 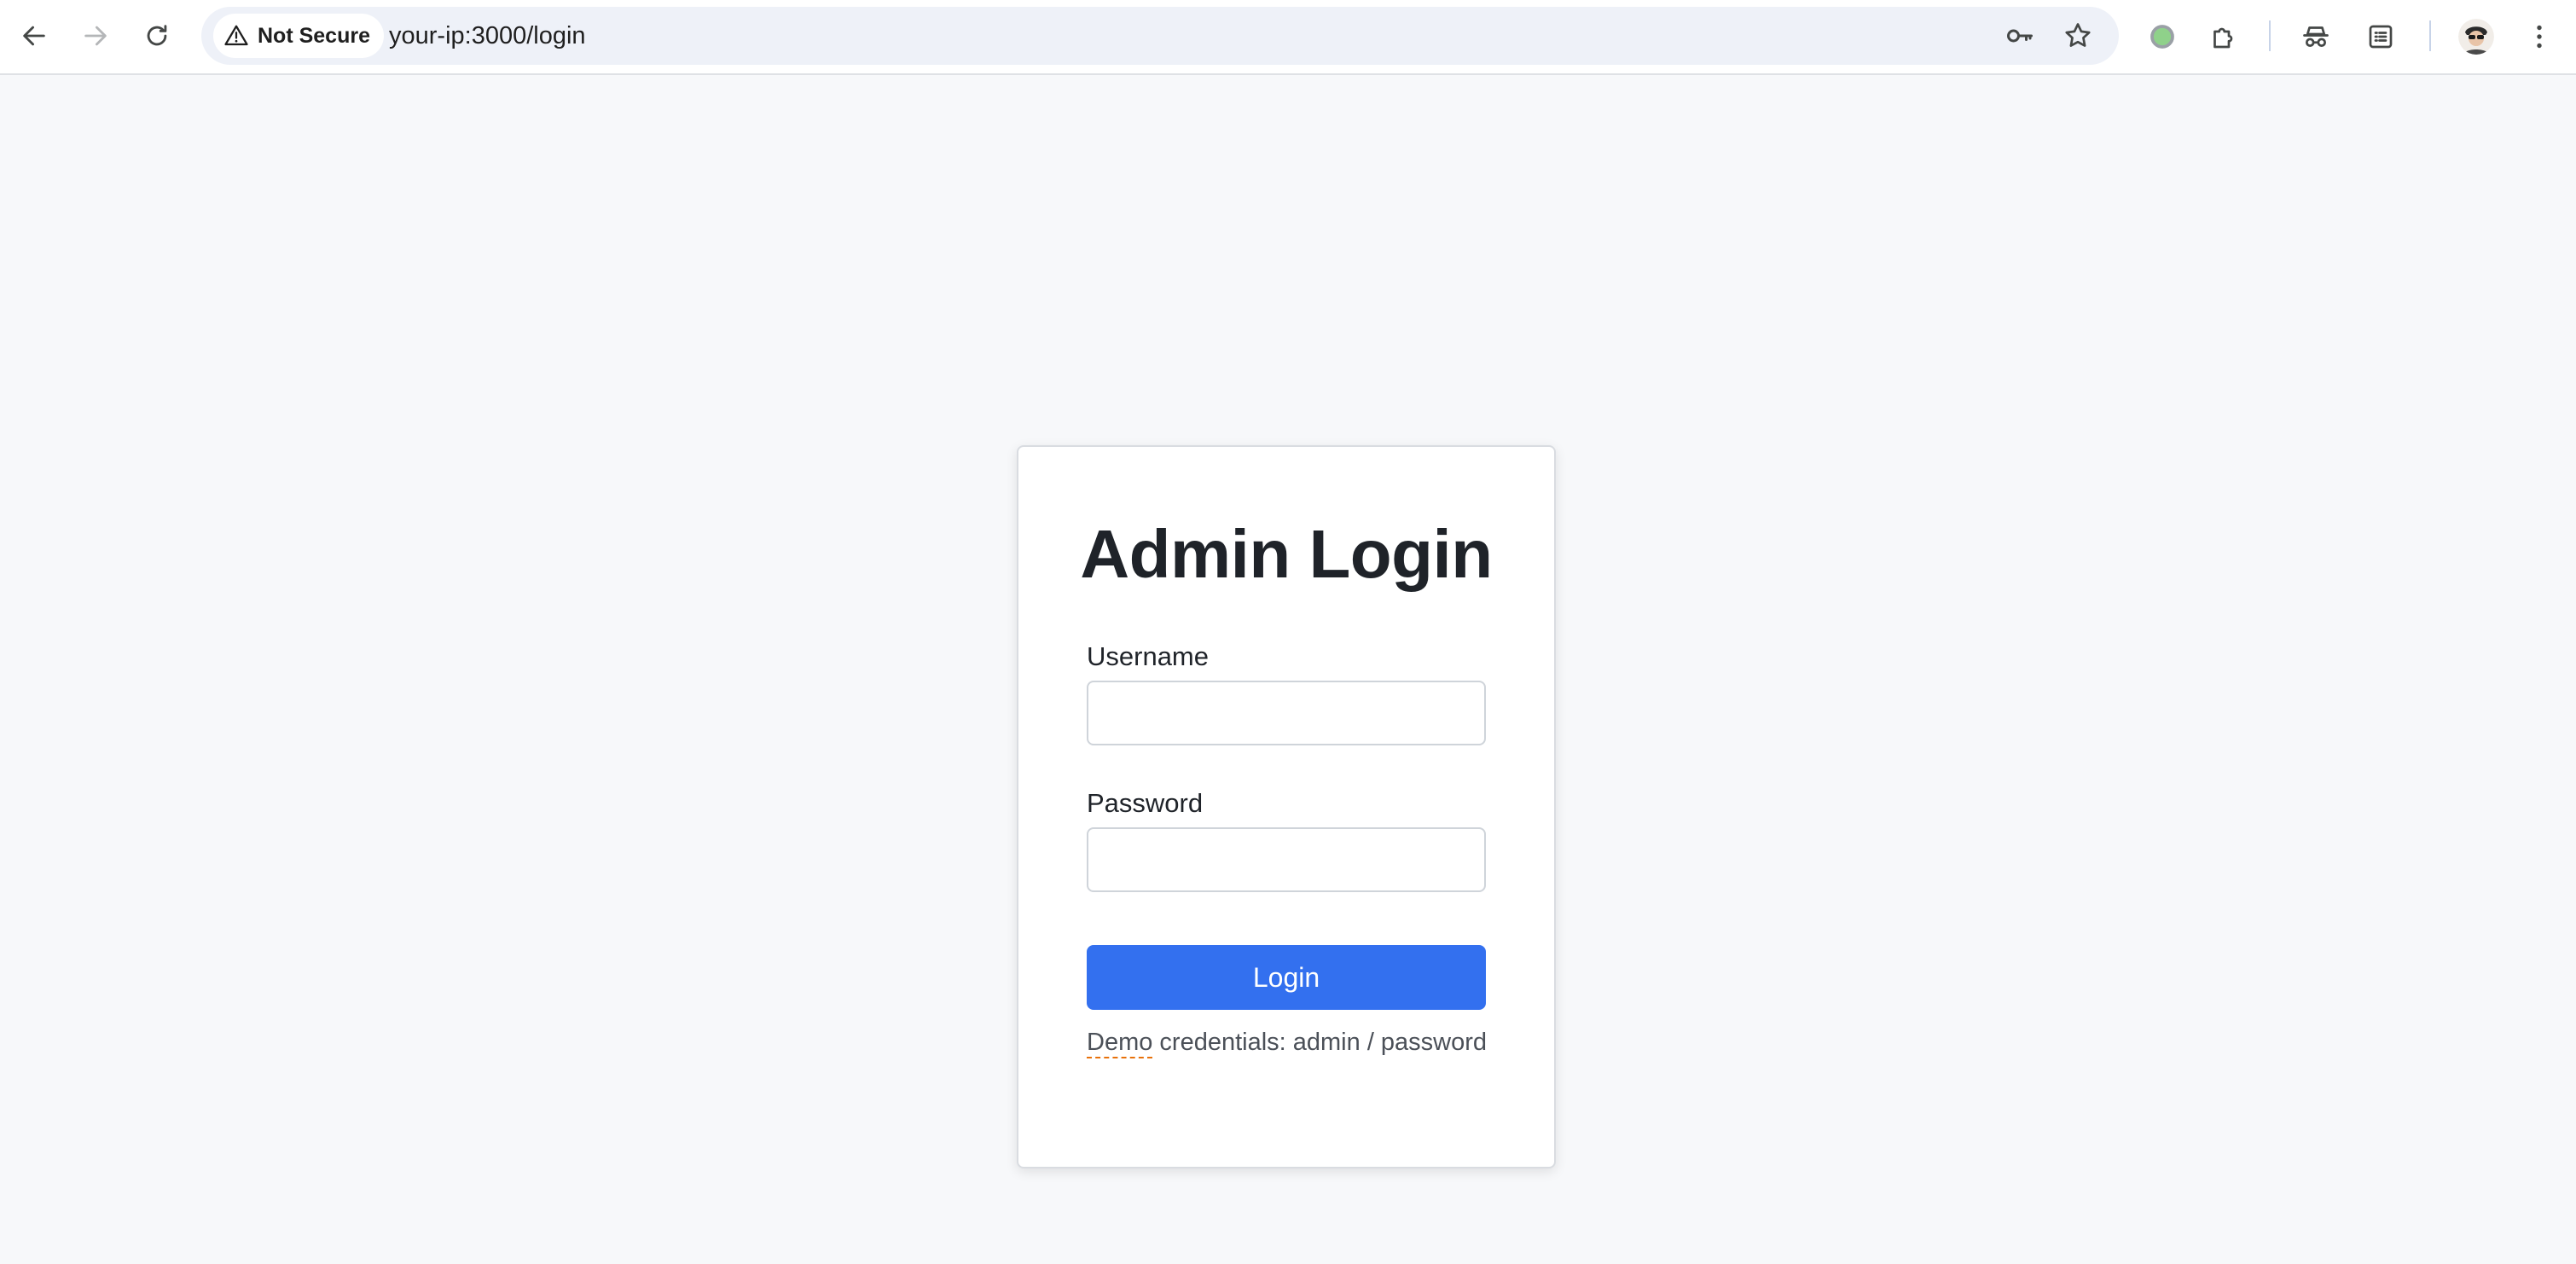 I want to click on warning-triangle-icon, so click(x=236, y=36).